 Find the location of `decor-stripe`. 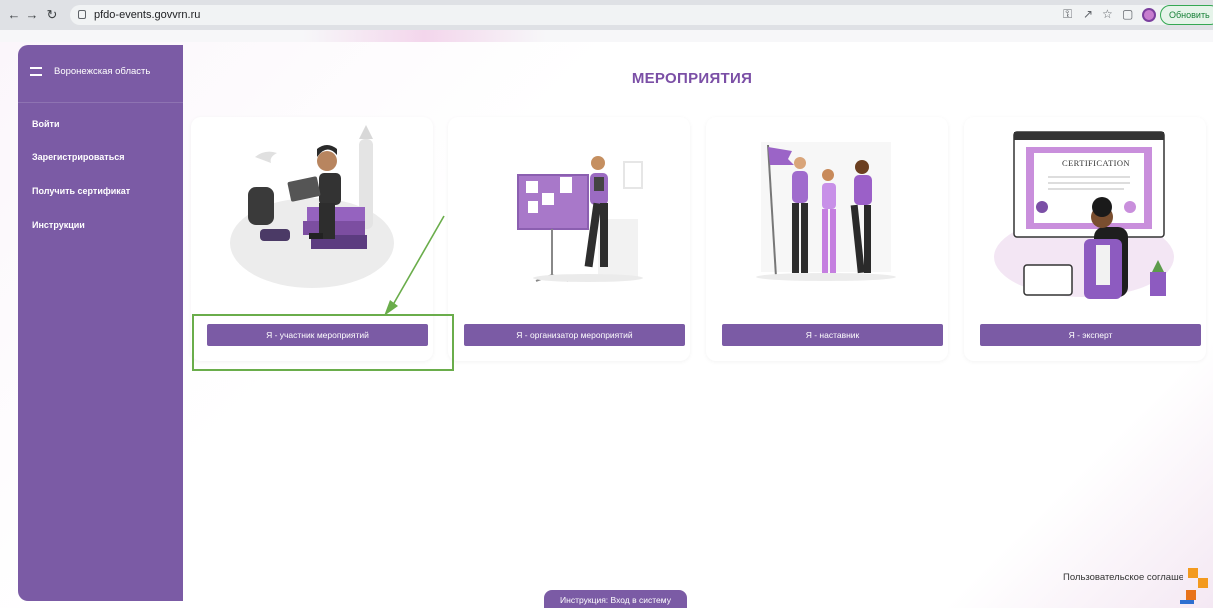

decor-stripe is located at coordinates (606, 36).